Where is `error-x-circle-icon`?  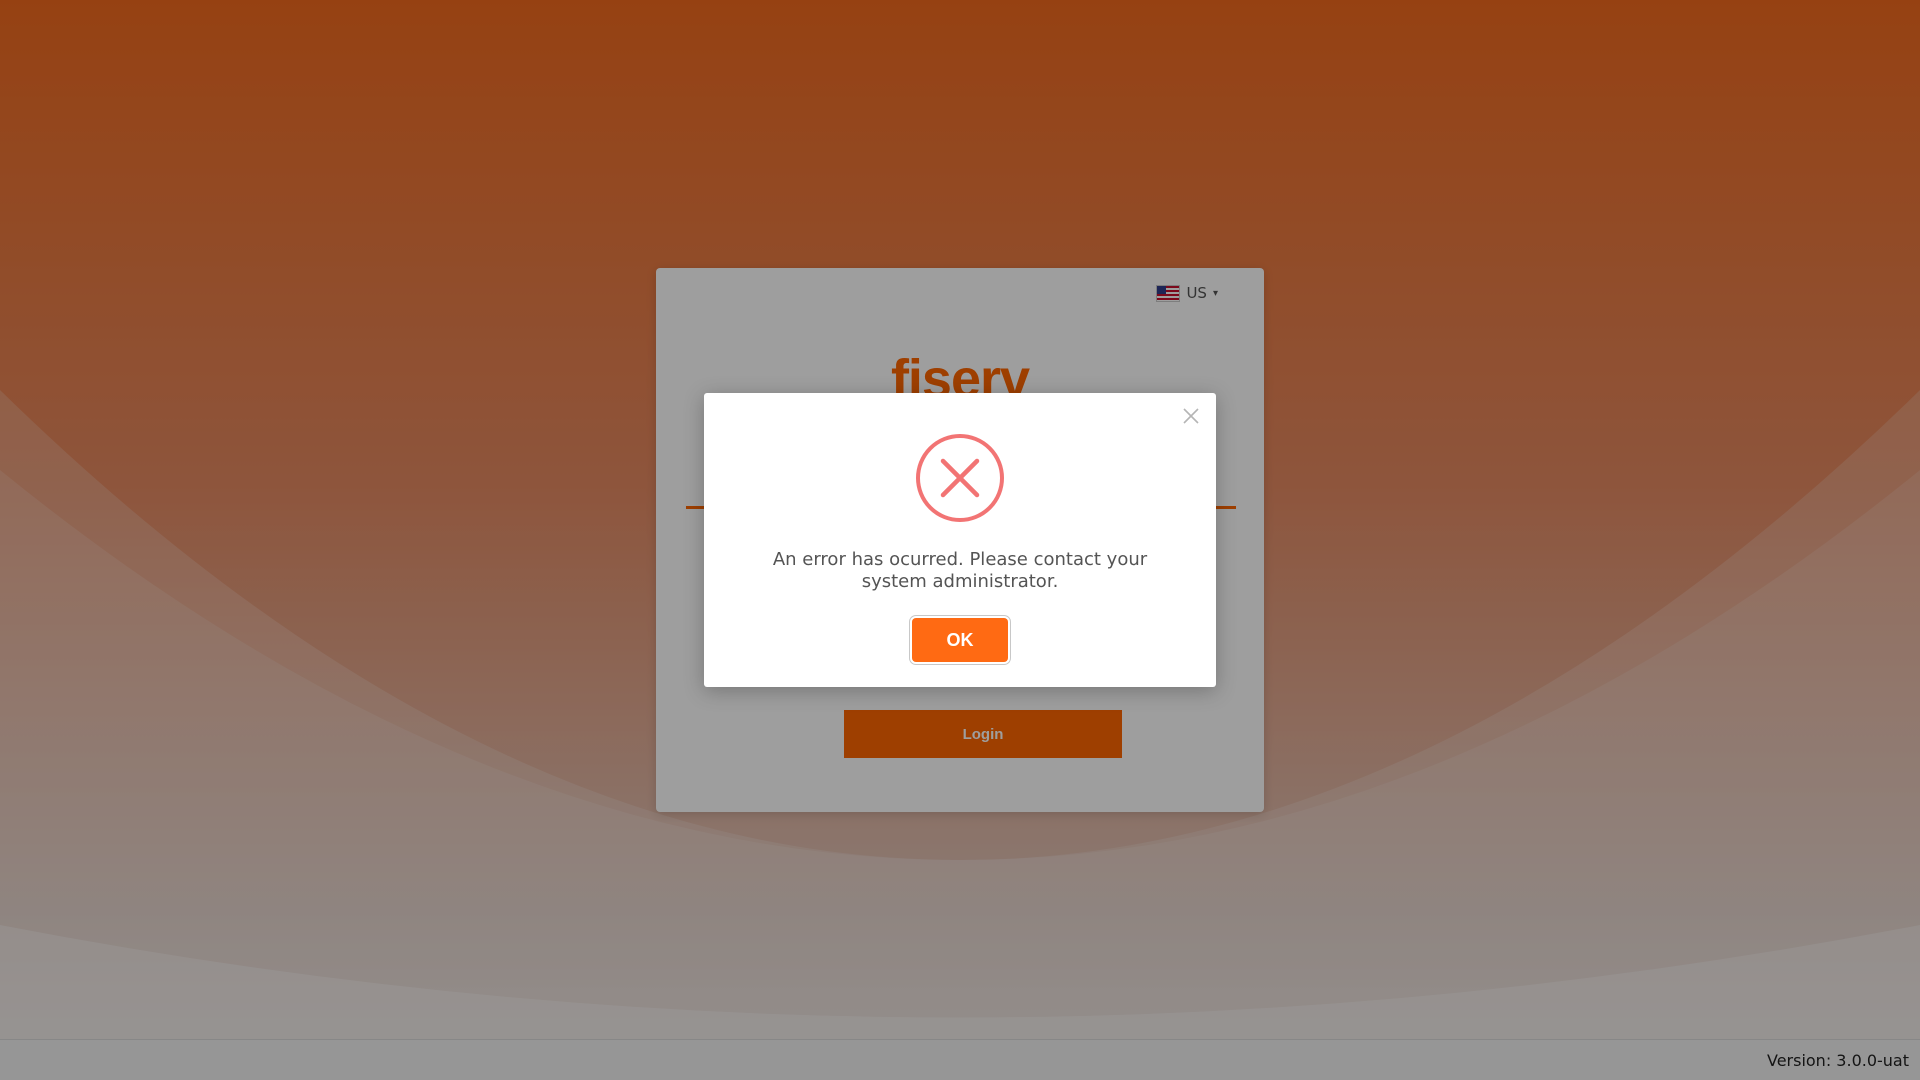 error-x-circle-icon is located at coordinates (960, 478).